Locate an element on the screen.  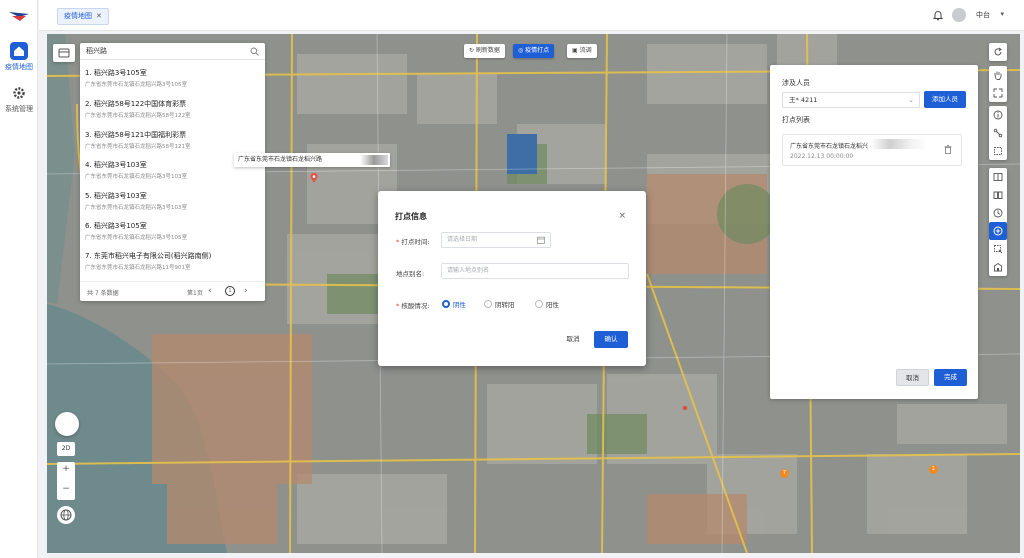
current-page: 1 is located at coordinates (230, 291).